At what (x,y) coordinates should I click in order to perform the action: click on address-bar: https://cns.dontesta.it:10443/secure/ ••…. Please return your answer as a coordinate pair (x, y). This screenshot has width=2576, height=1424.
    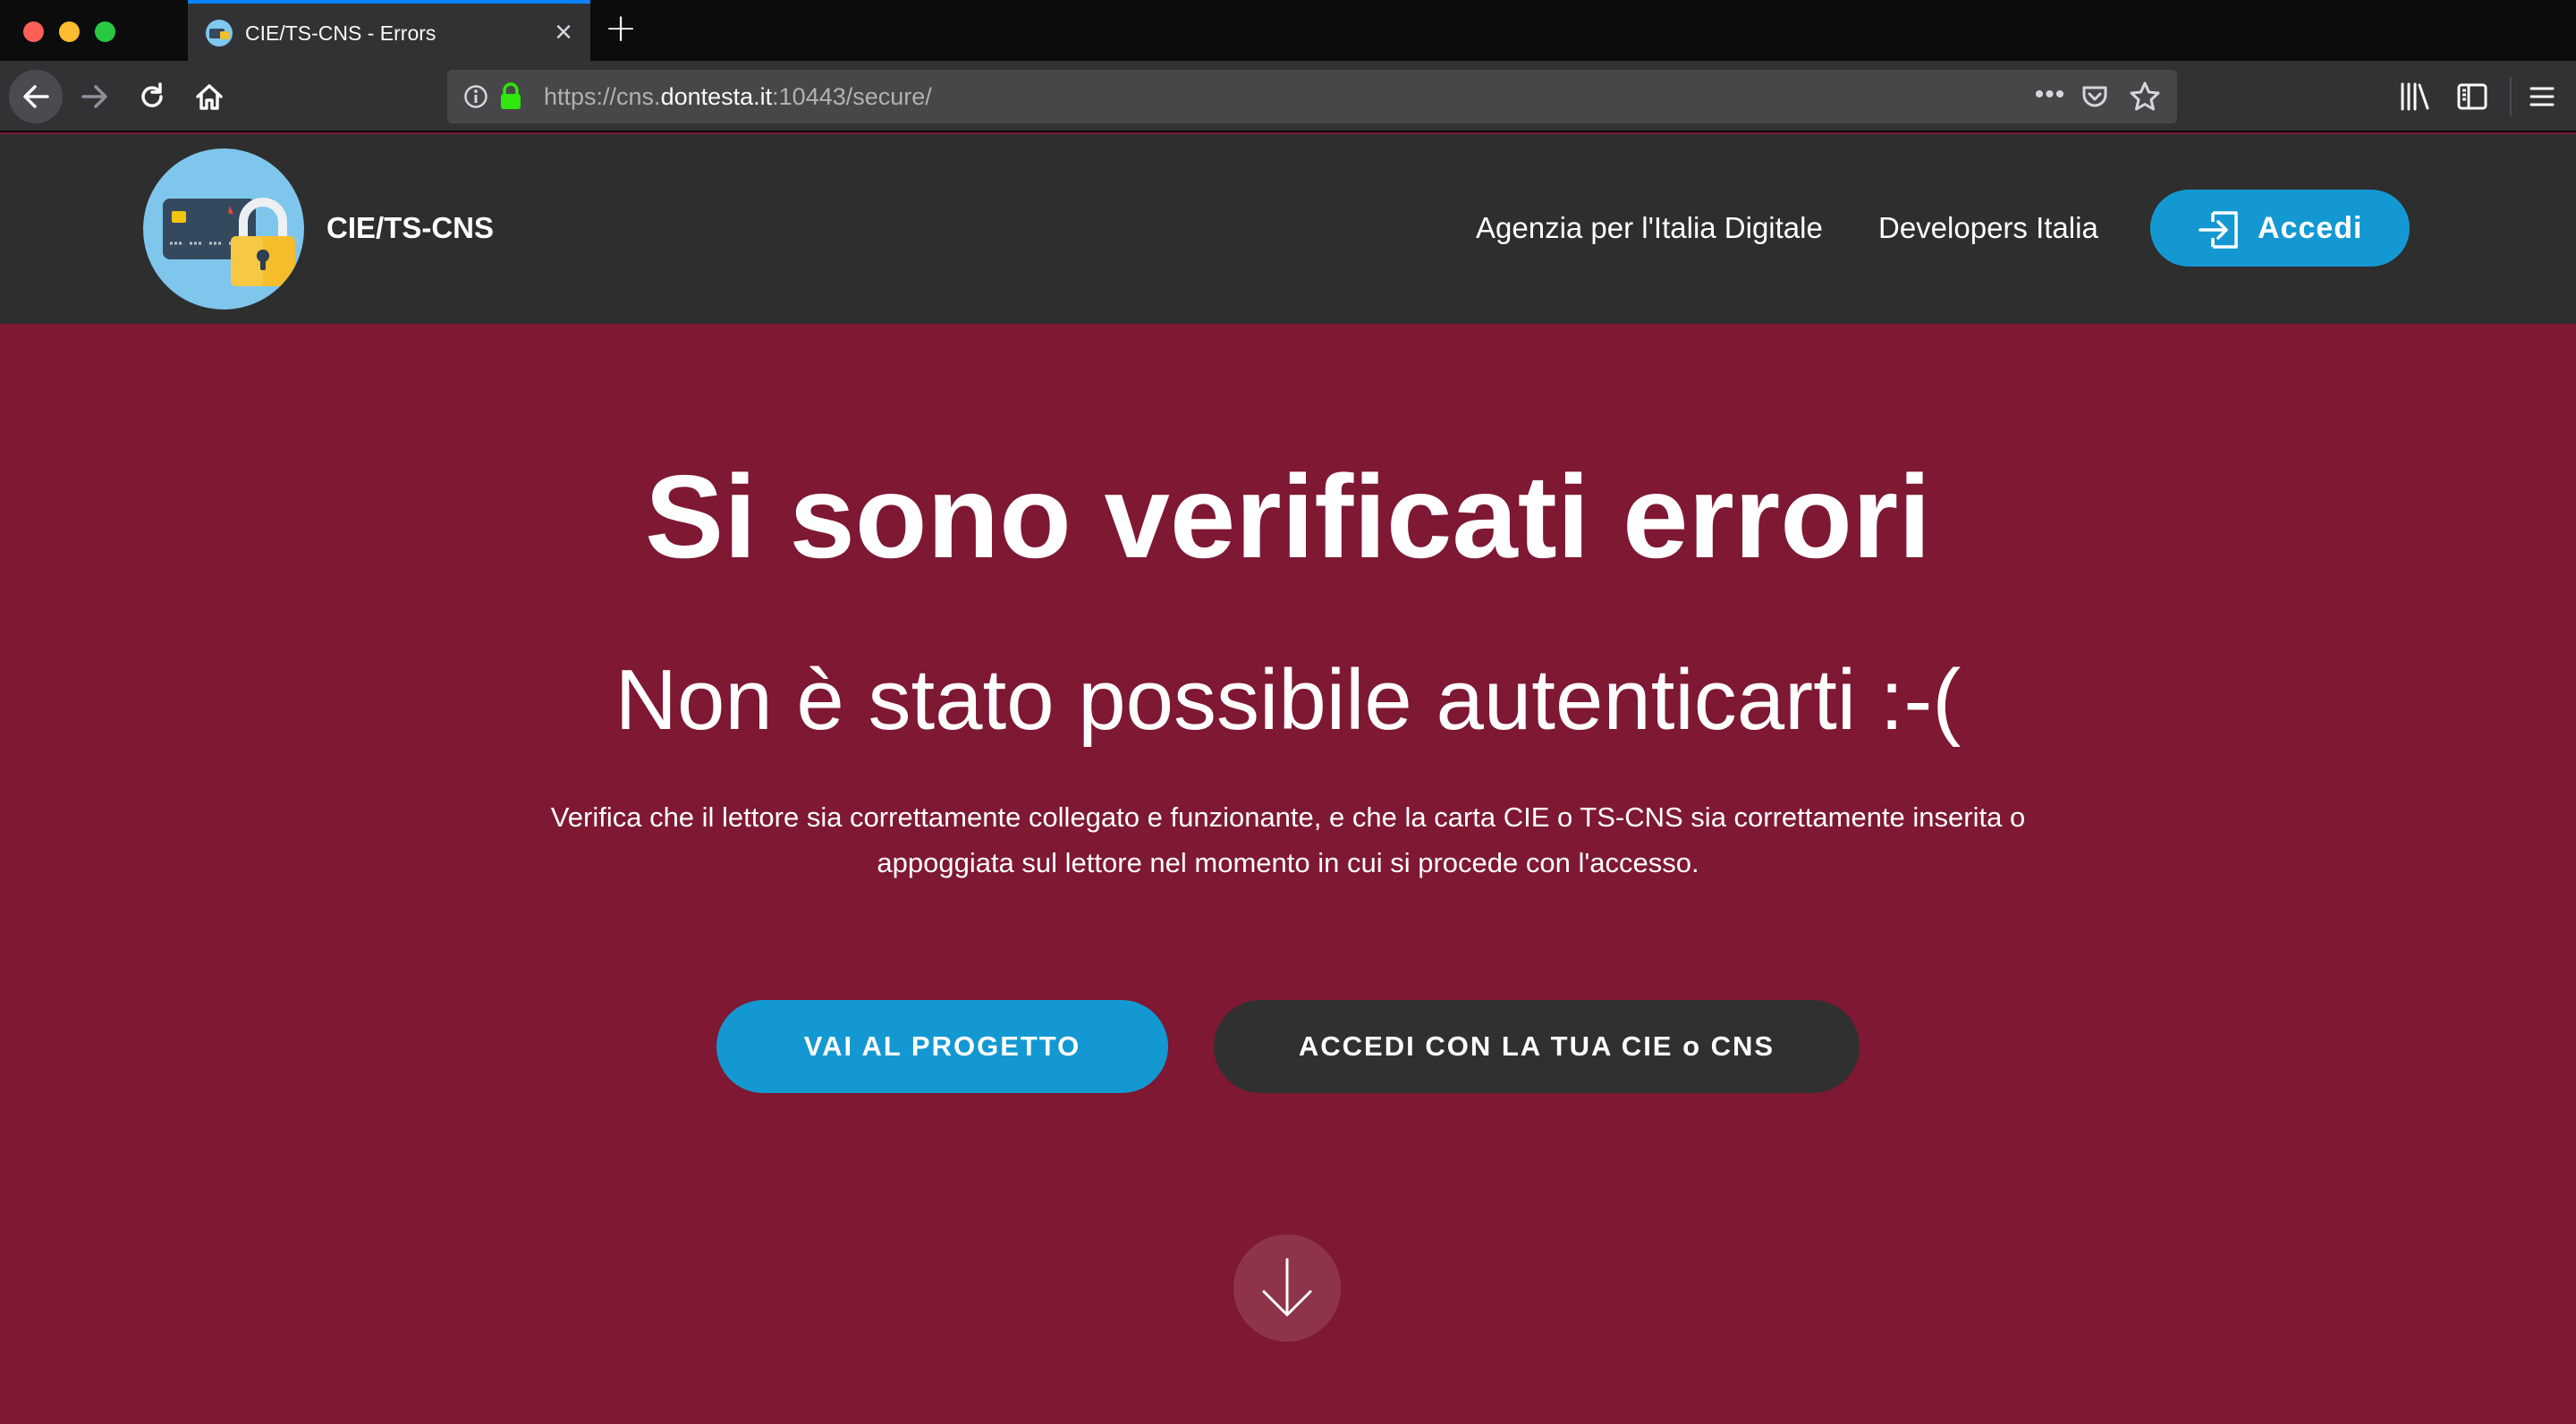
    Looking at the image, I should click on (1312, 96).